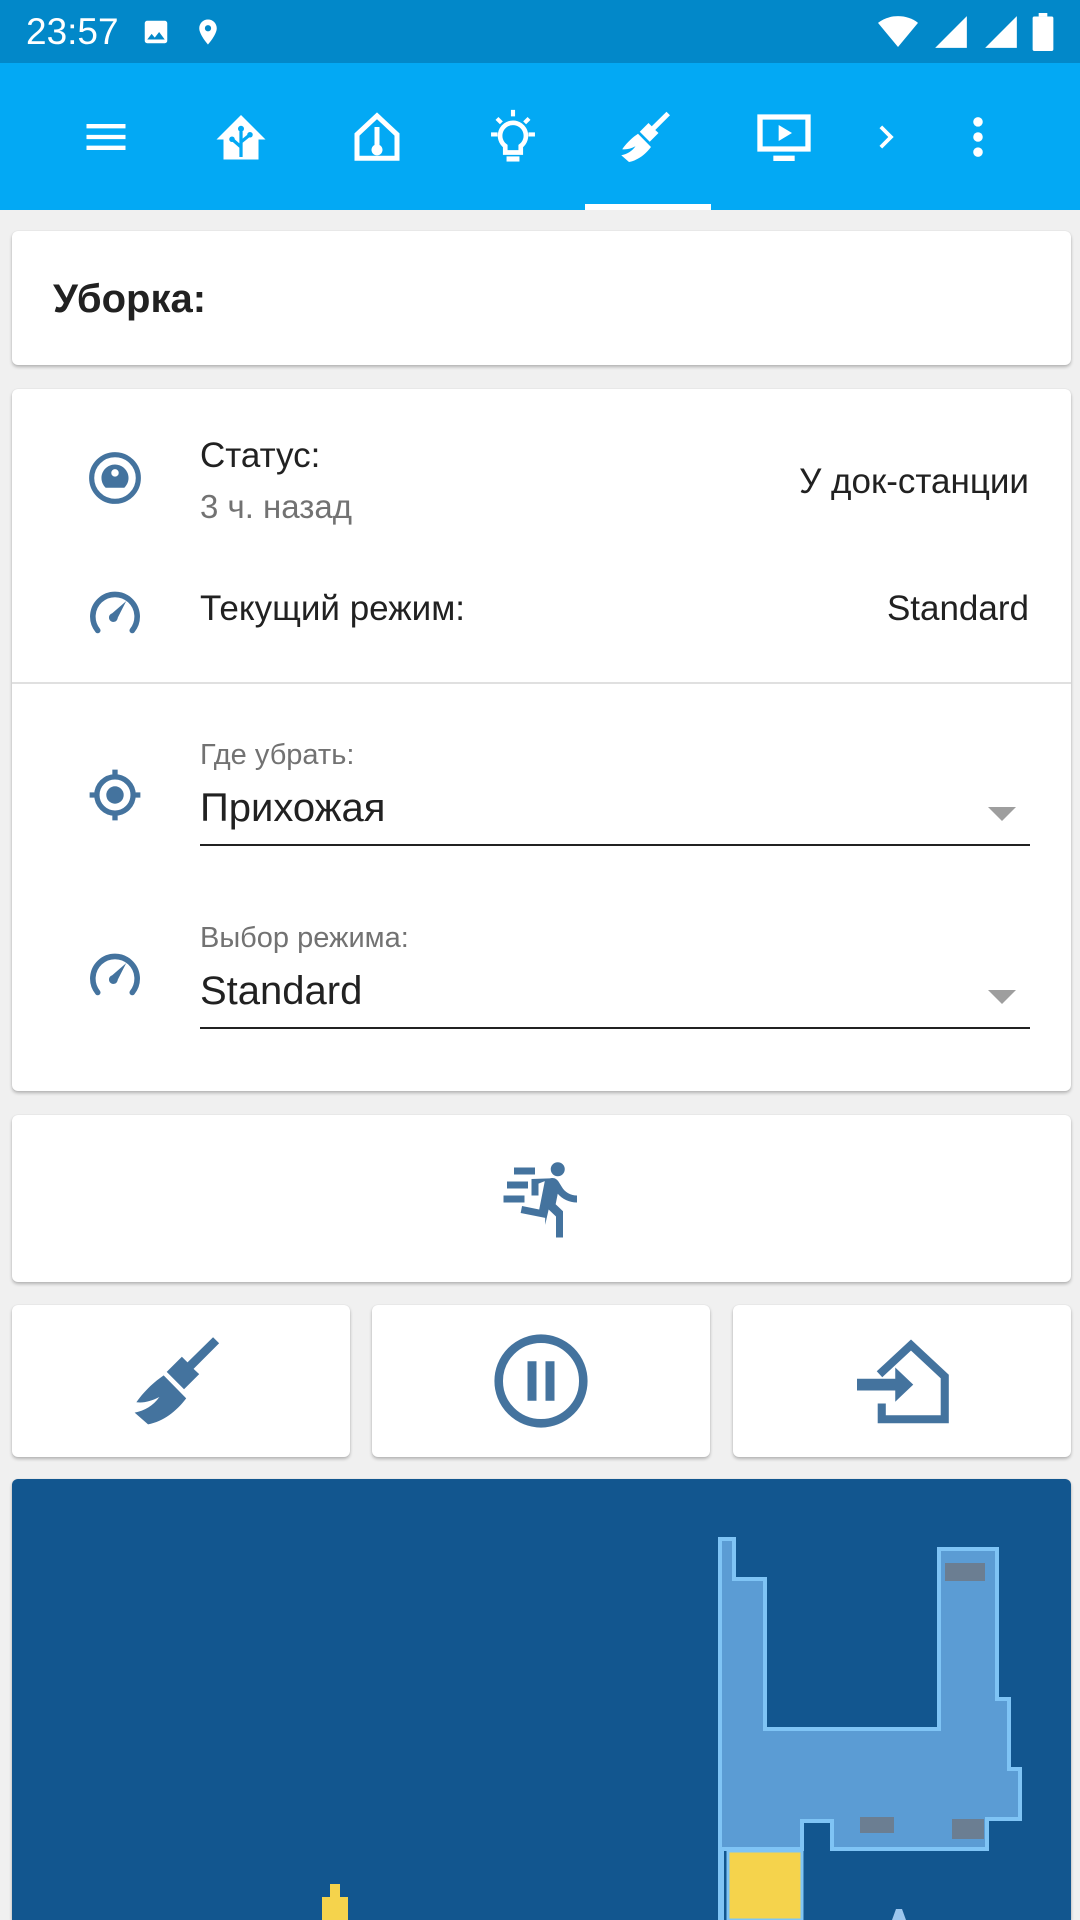  What do you see at coordinates (951, 31) in the screenshot?
I see `signal-icon` at bounding box center [951, 31].